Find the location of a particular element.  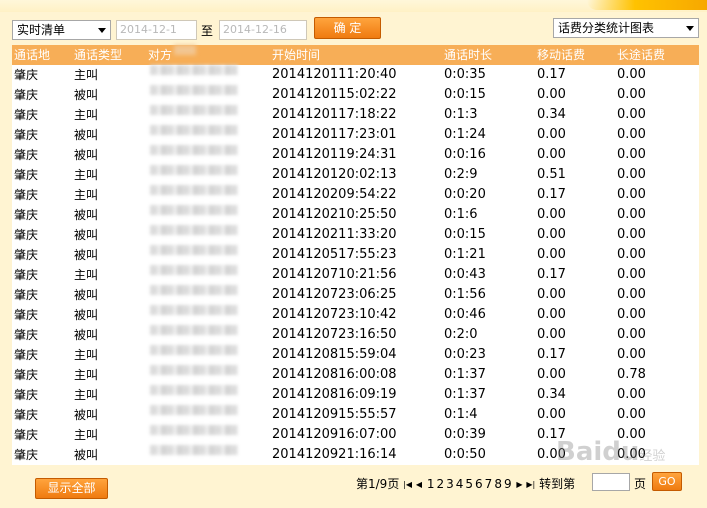

table-row: 肇庆 被叫 2014120723:16:50 0:2:0 0.00 0.00 is located at coordinates (355, 335).